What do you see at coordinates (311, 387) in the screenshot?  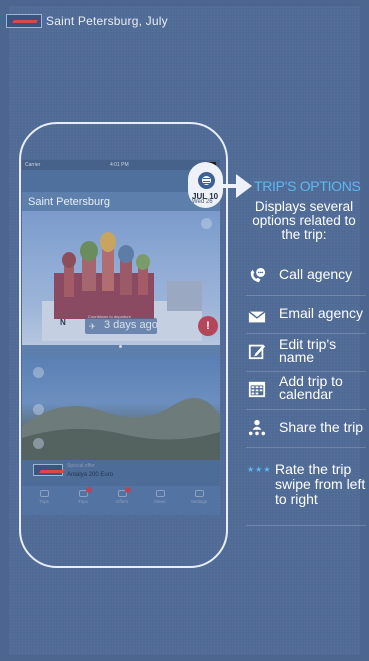 I see `option-label: Add trip to calendar` at bounding box center [311, 387].